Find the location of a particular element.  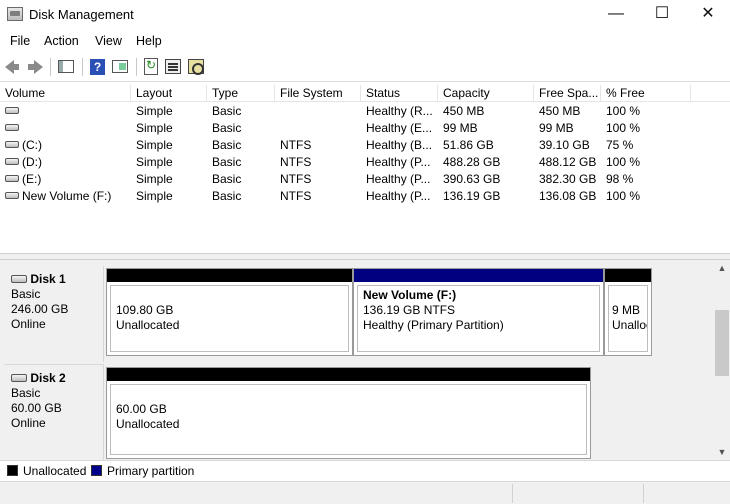

disk-1-label: Disk 1 Basic 246.00 GB Online is located at coordinates (54, 314).